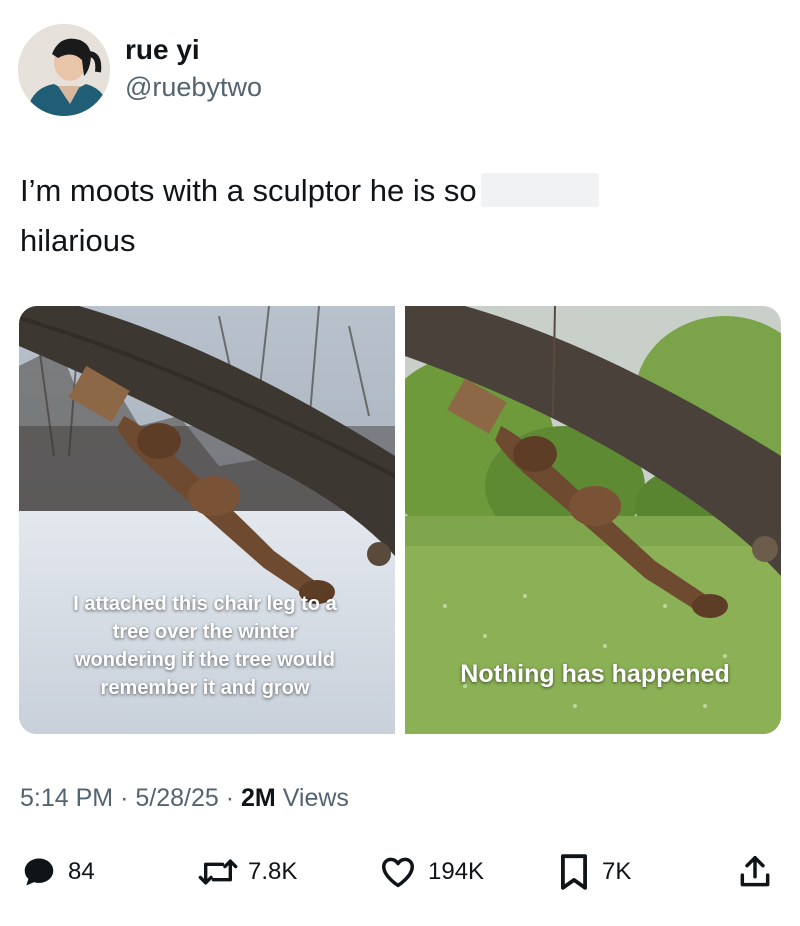  What do you see at coordinates (315, 798) in the screenshot?
I see `views-label: Views` at bounding box center [315, 798].